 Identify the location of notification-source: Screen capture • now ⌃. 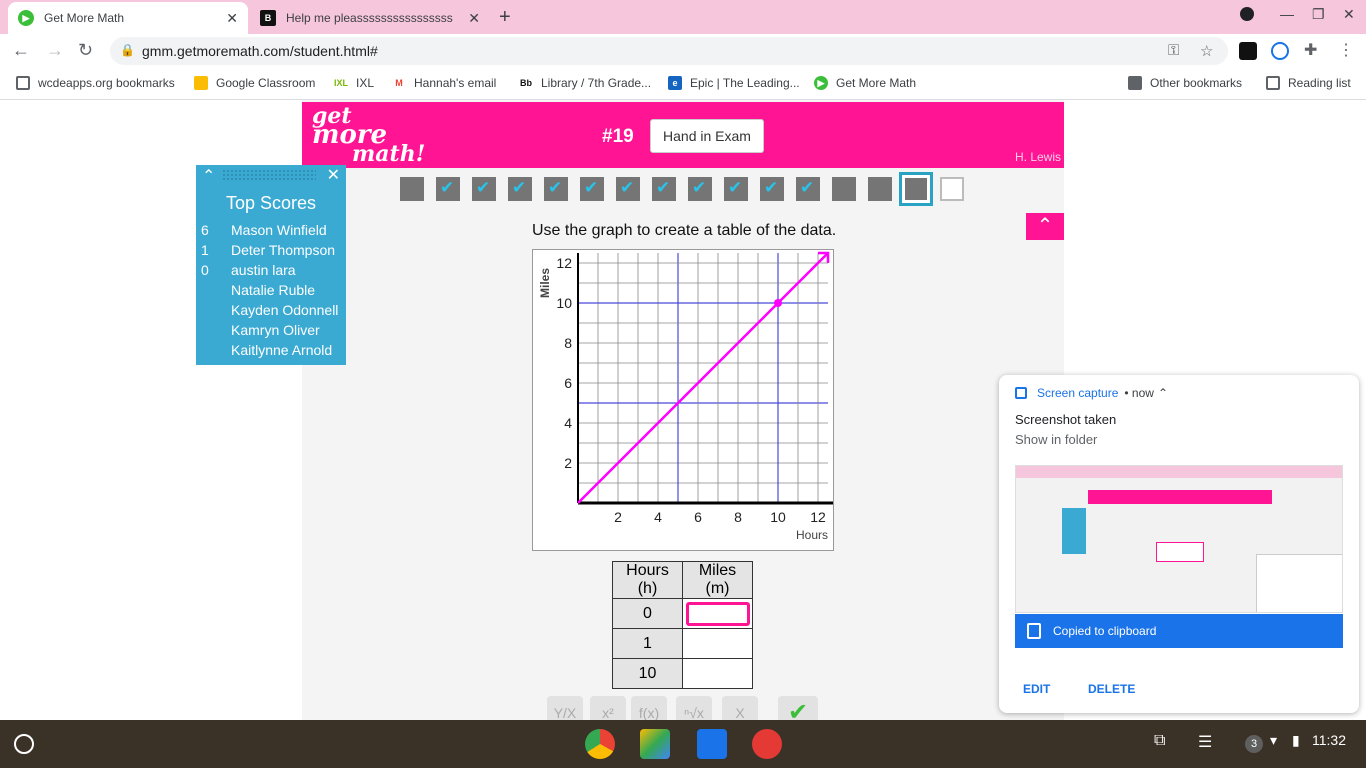
(1091, 393).